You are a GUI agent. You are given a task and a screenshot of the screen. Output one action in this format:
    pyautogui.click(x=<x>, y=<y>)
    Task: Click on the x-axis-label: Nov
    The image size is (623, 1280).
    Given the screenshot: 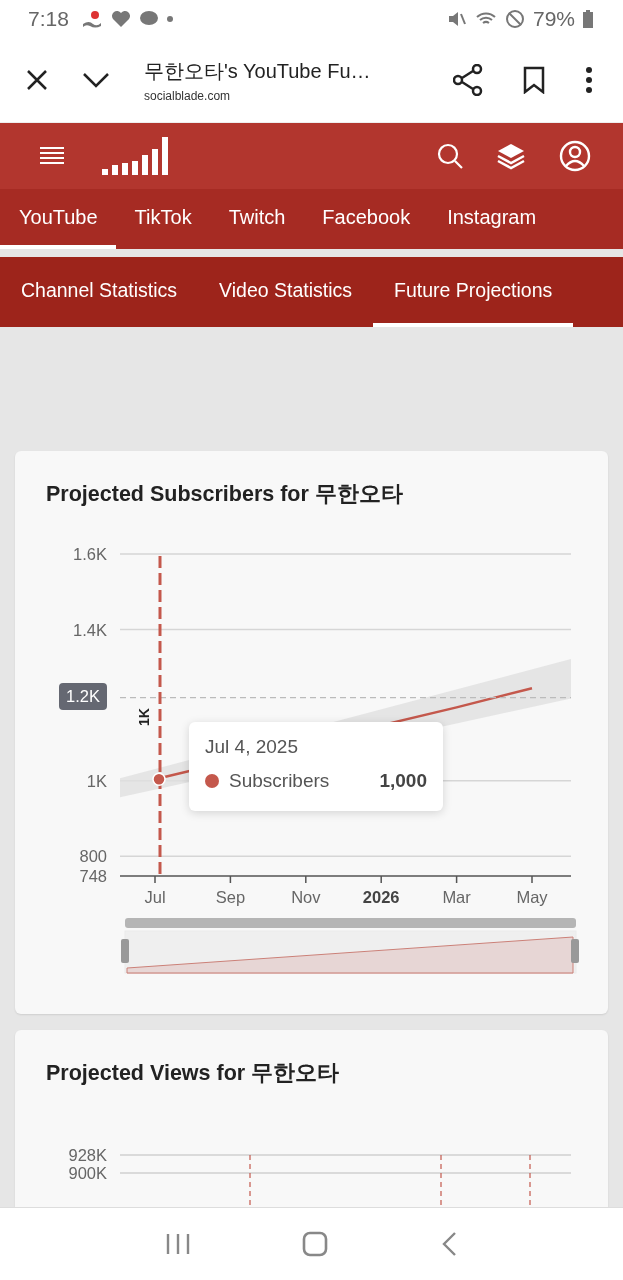 What is the action you would take?
    pyautogui.click(x=306, y=897)
    